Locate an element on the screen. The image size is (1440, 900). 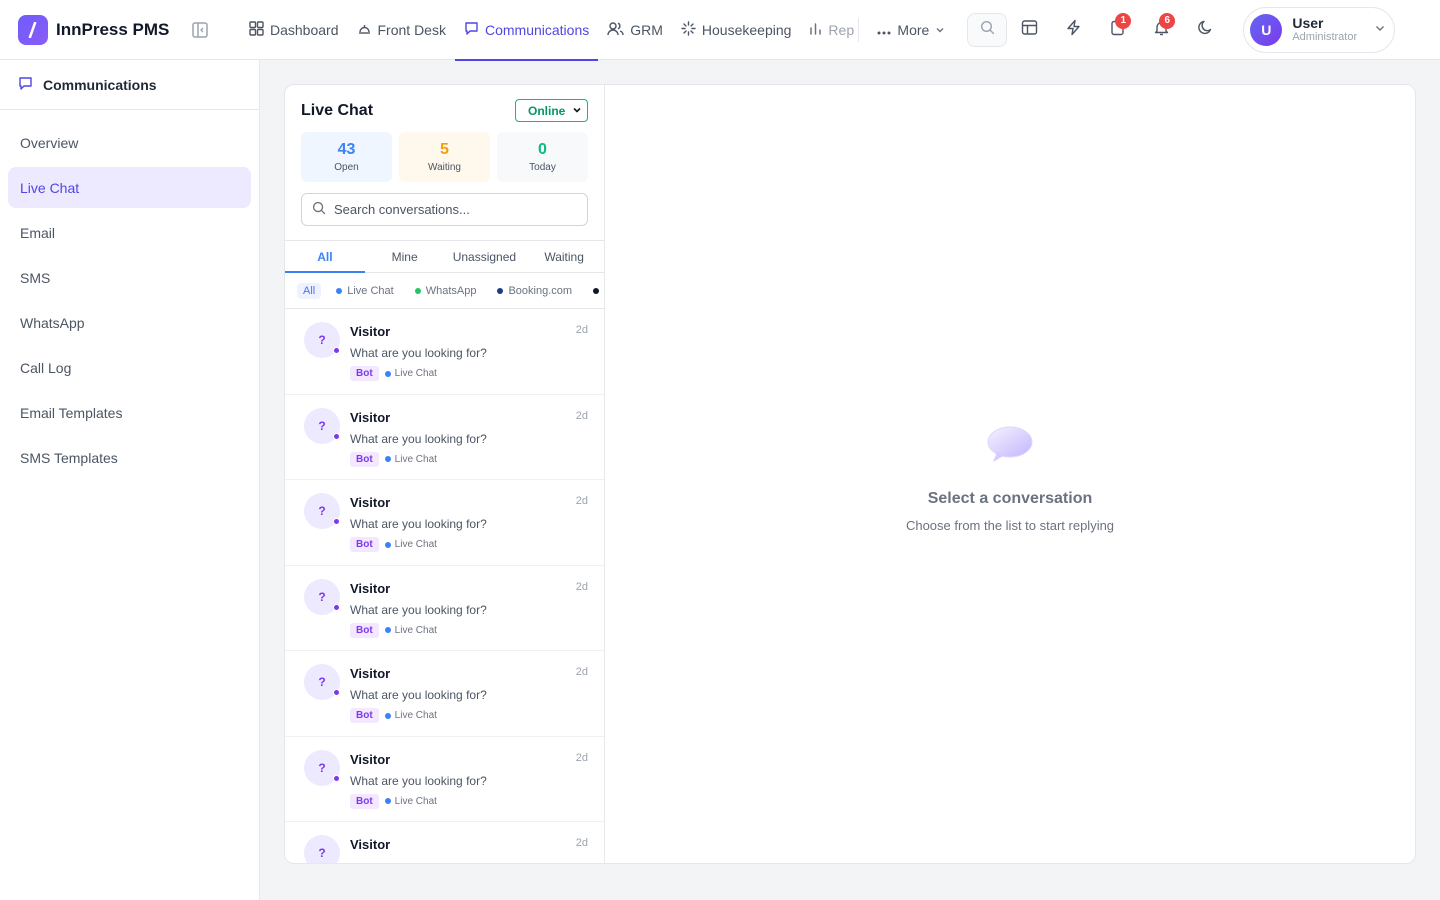
filter-chip-more is located at coordinates (595, 291).